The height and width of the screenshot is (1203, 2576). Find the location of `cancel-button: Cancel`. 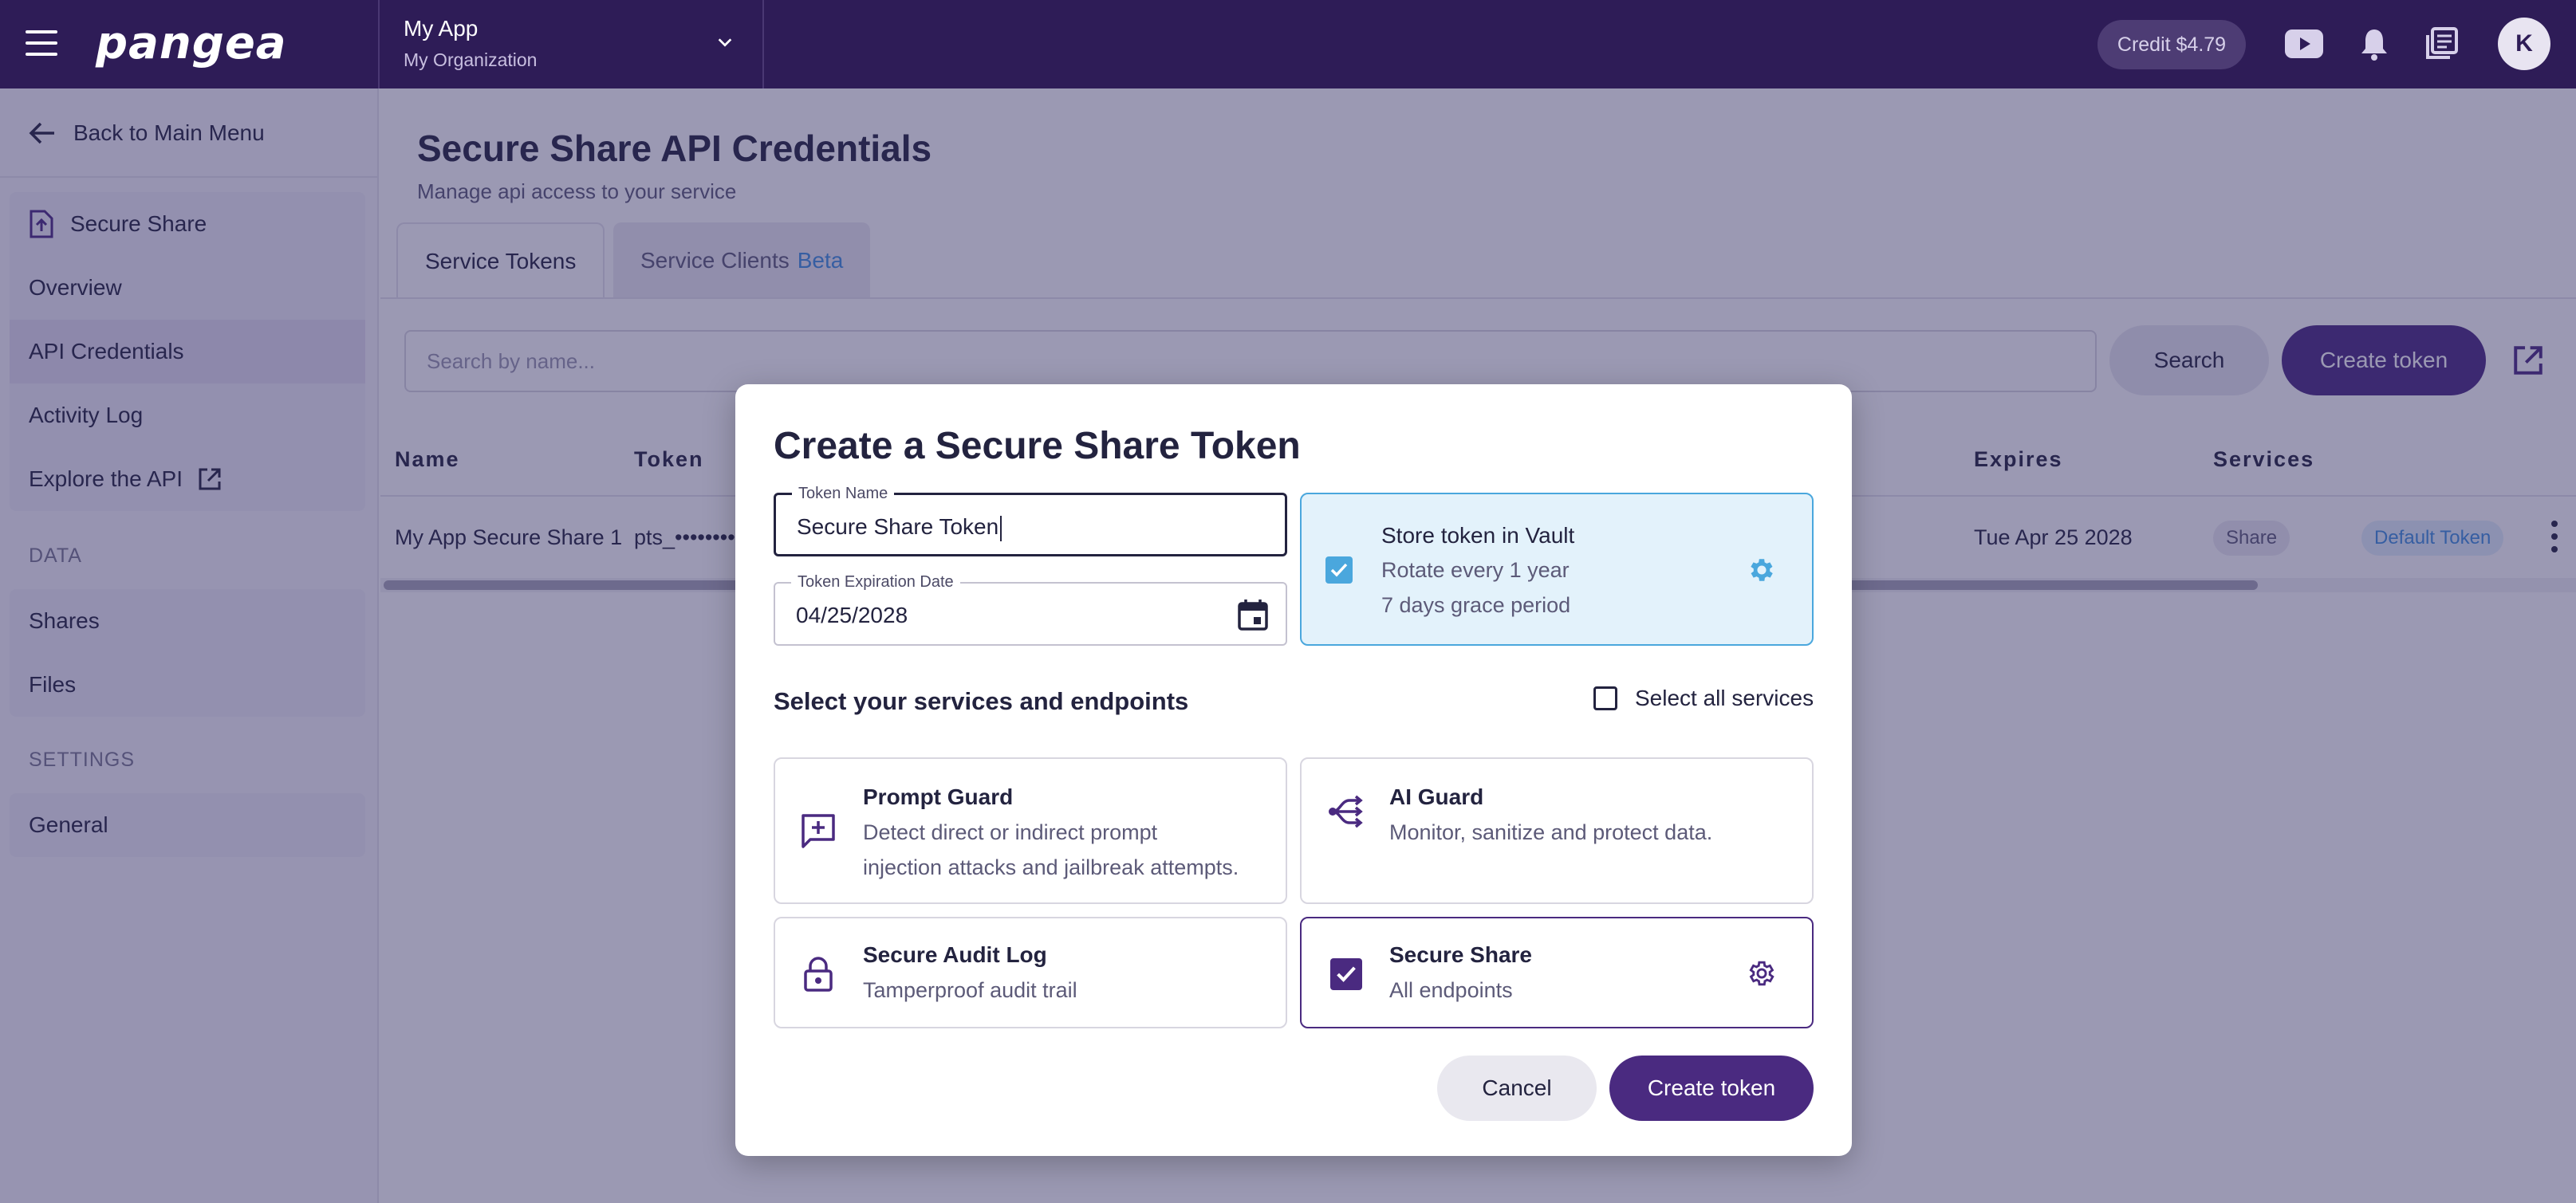

cancel-button: Cancel is located at coordinates (1517, 1088).